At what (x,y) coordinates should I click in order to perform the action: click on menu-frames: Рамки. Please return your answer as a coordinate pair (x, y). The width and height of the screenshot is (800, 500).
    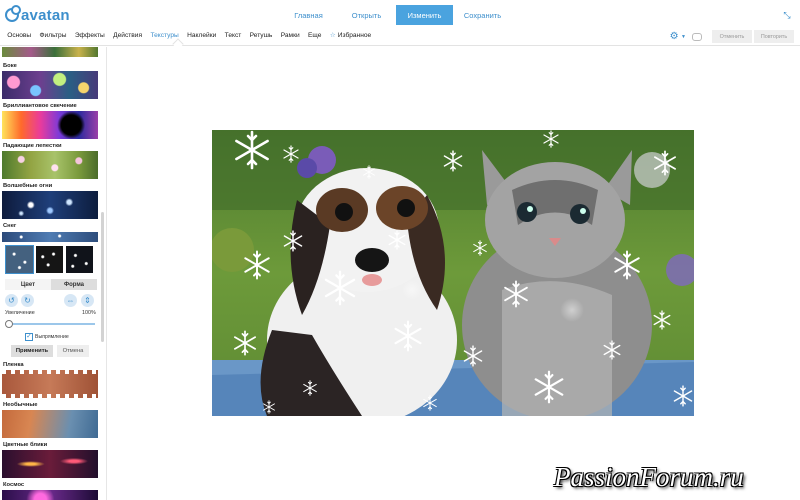
    Looking at the image, I should click on (290, 37).